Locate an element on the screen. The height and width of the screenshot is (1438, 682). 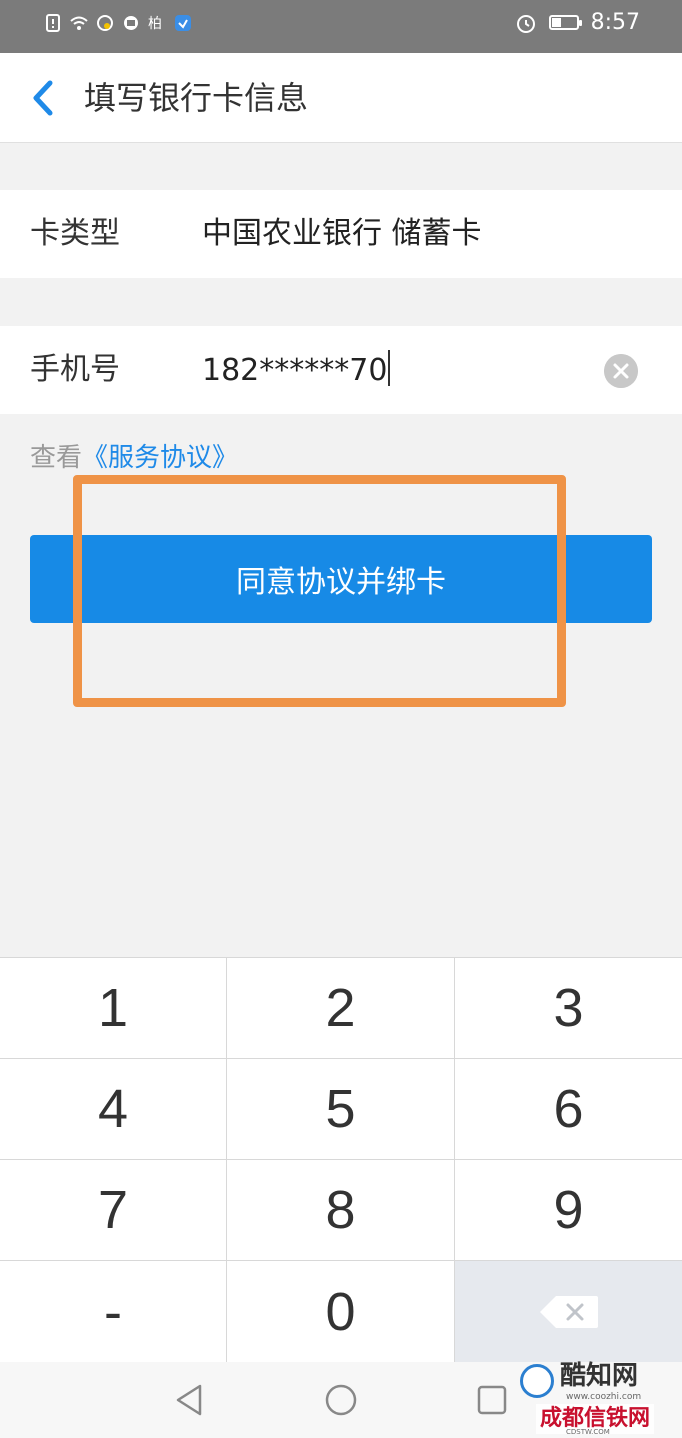
key-5: 5 is located at coordinates (340, 1109).